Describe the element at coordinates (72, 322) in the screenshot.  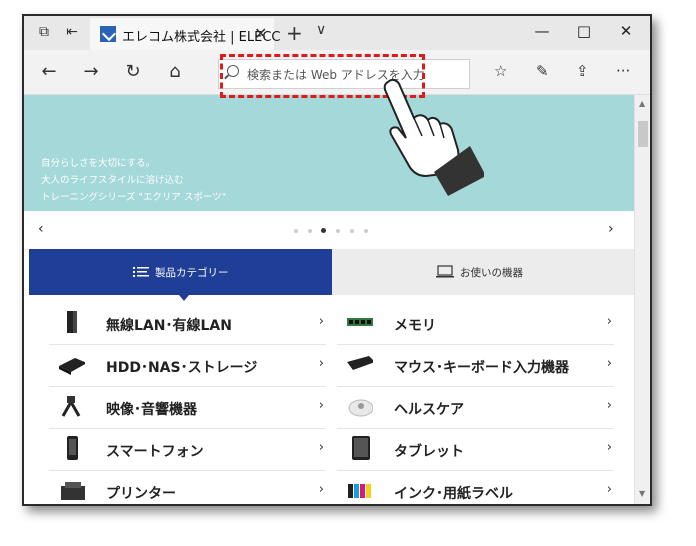
I see `router-icon` at that location.